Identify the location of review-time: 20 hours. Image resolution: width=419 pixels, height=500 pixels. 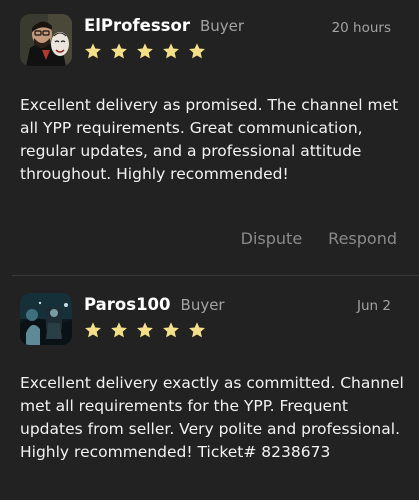
(361, 28).